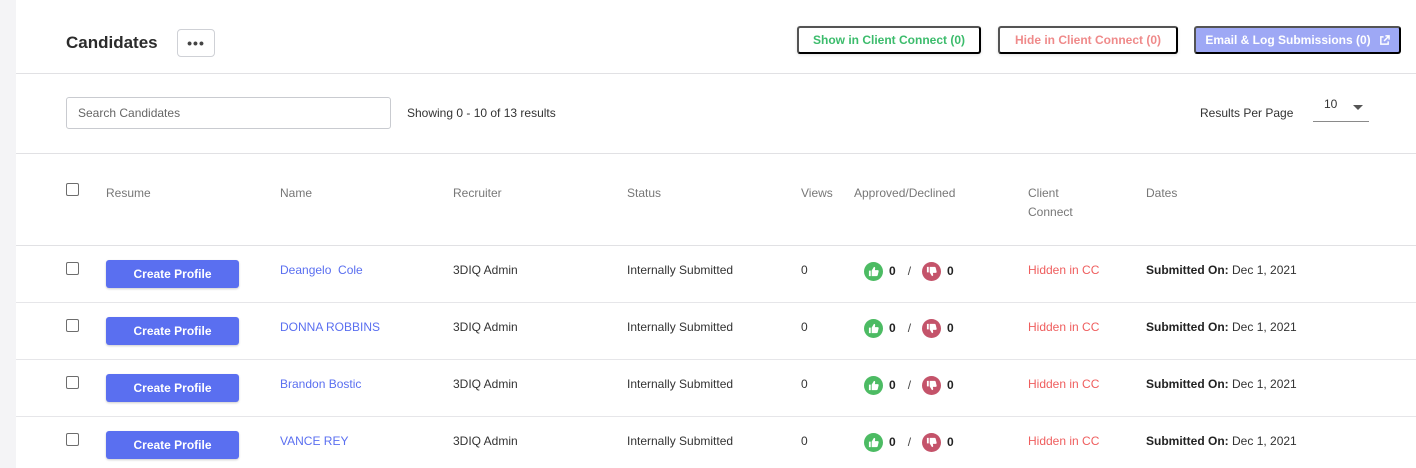 Image resolution: width=1416 pixels, height=468 pixels. I want to click on select-all-checkbox, so click(72, 189).